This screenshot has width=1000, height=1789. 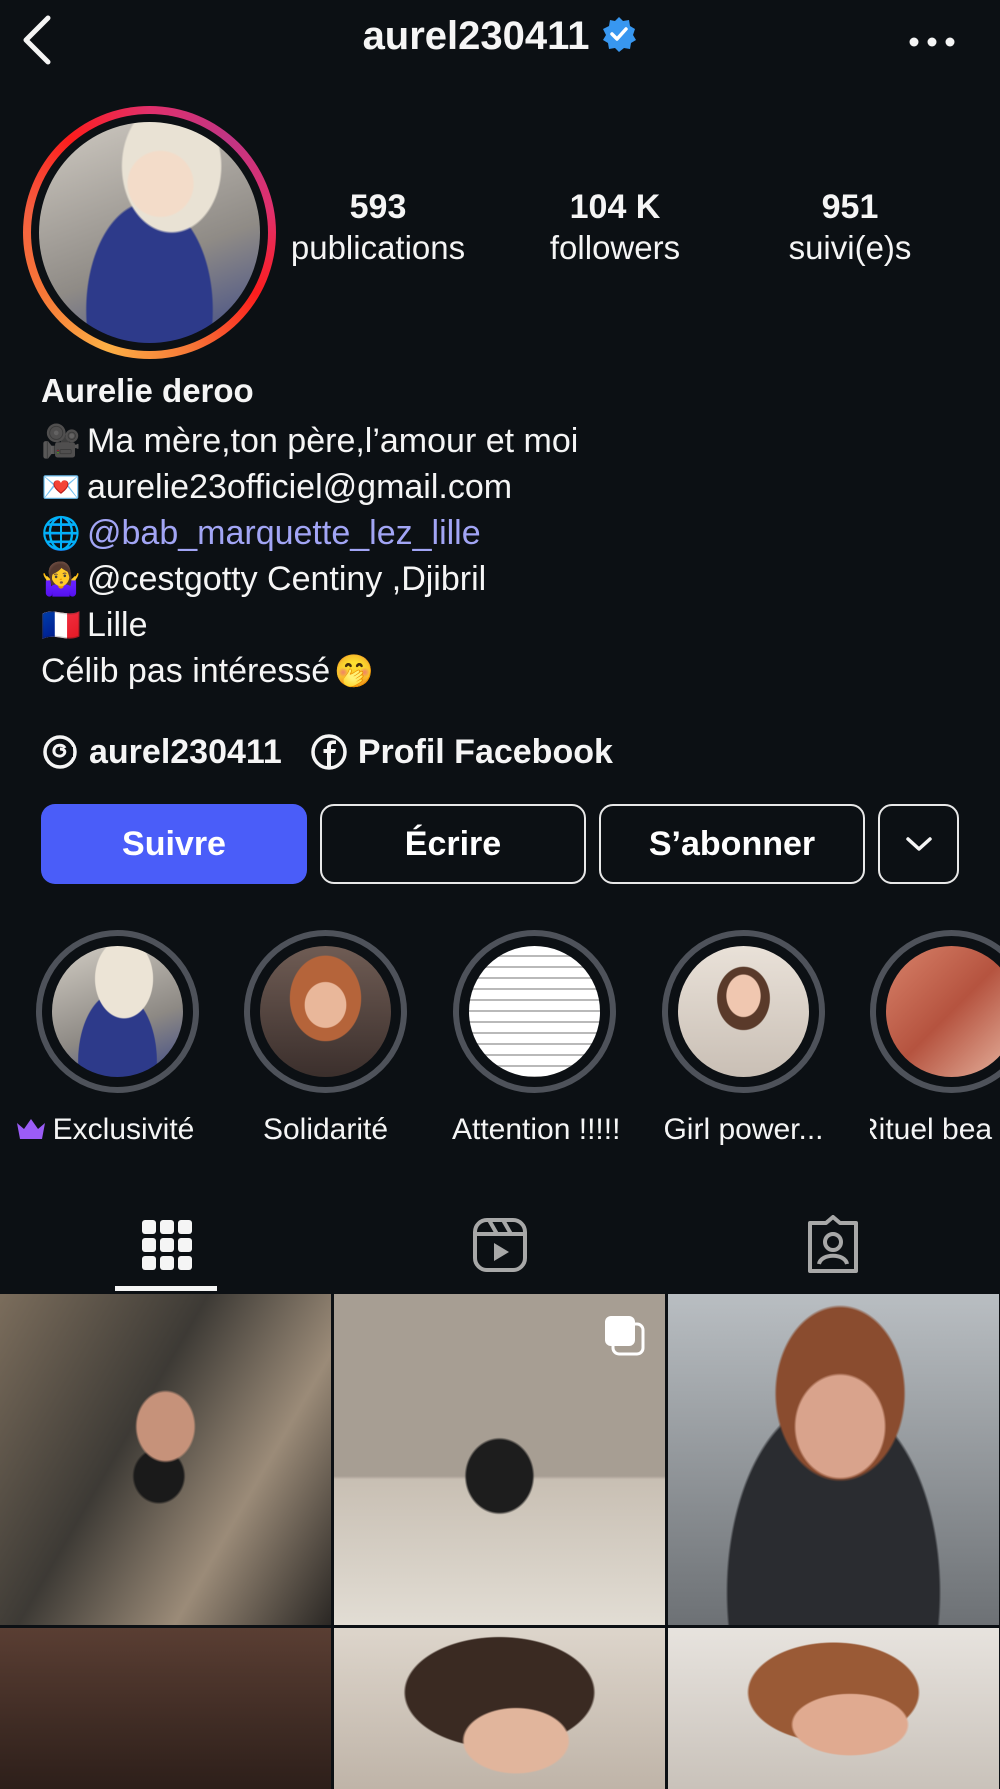 What do you see at coordinates (333, 441) in the screenshot?
I see `bio-text: Ma mère,ton père,l’amour et moi` at bounding box center [333, 441].